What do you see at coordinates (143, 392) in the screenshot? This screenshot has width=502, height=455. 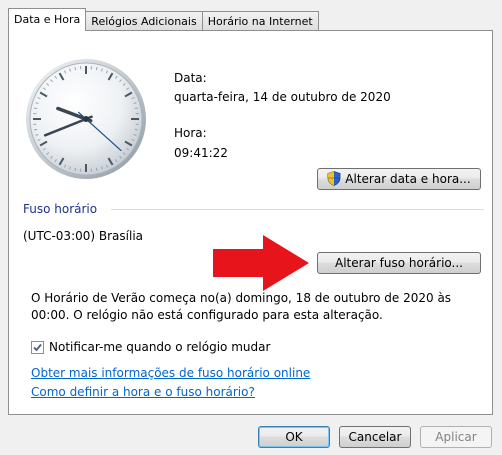 I see `how-to-set-time-link: Como definir a hora e o fuso horário?` at bounding box center [143, 392].